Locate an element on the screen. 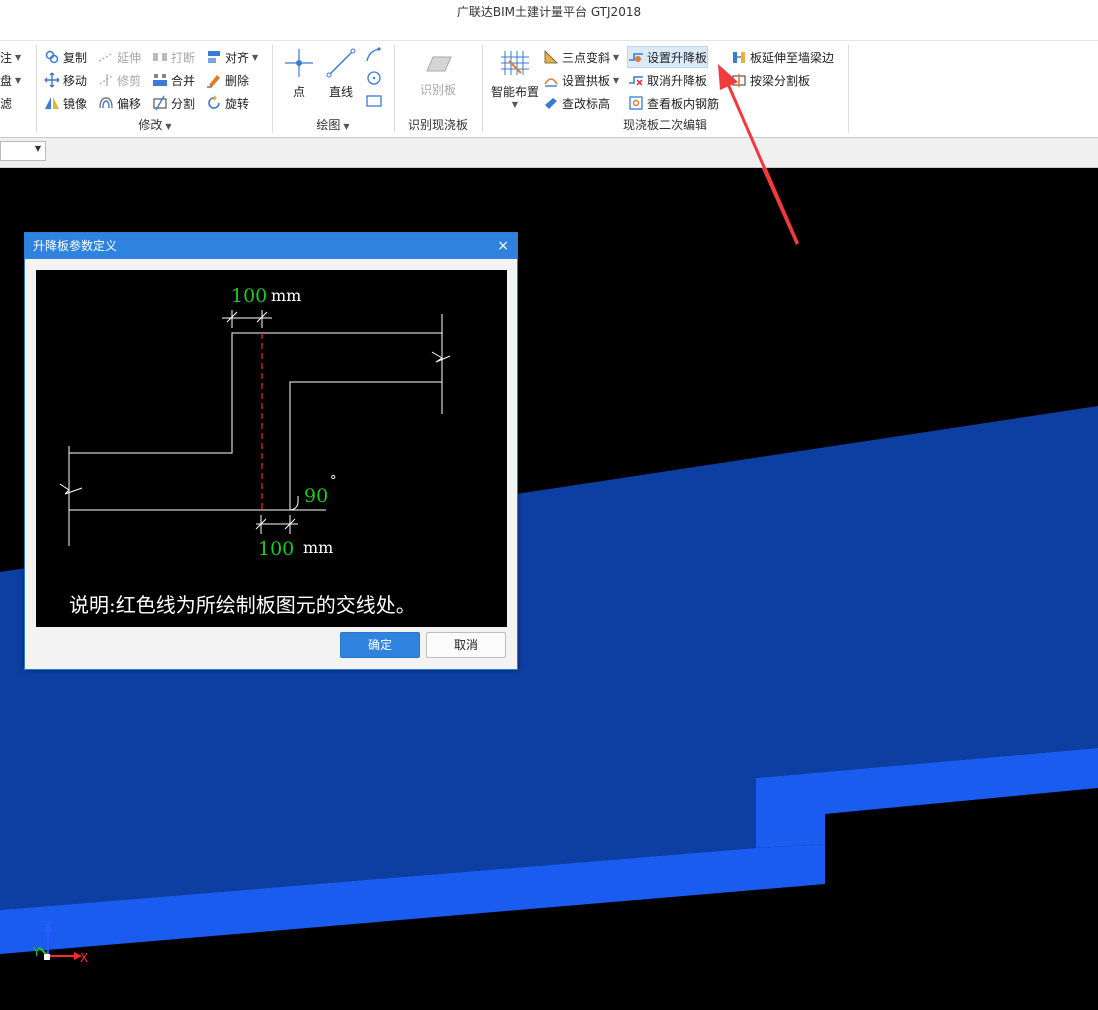 The height and width of the screenshot is (1010, 1098). title-bar: 广联达BIM土建计量平台 GTJ2018 is located at coordinates (549, 20).